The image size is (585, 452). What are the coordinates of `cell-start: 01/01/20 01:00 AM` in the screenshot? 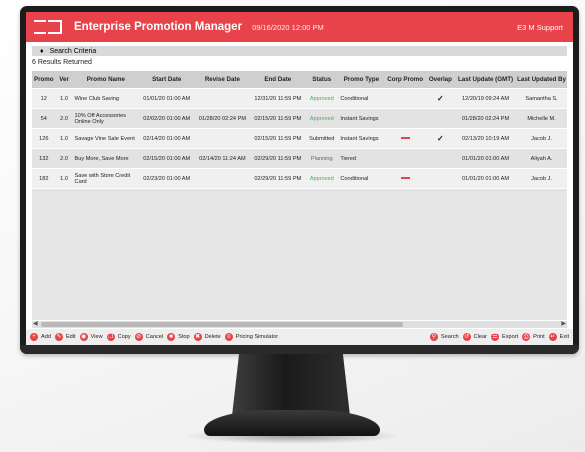 It's located at (167, 98).